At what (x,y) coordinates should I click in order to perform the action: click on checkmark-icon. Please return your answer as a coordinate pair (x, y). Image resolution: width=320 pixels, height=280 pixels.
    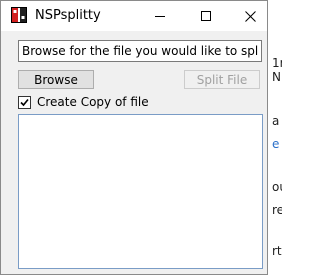
    Looking at the image, I should click on (24, 102).